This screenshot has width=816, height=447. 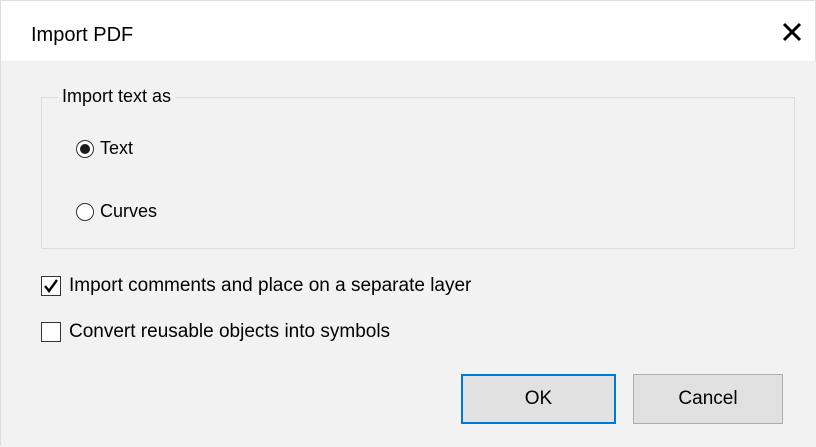 What do you see at coordinates (129, 211) in the screenshot?
I see `radio-label-curves: Curves` at bounding box center [129, 211].